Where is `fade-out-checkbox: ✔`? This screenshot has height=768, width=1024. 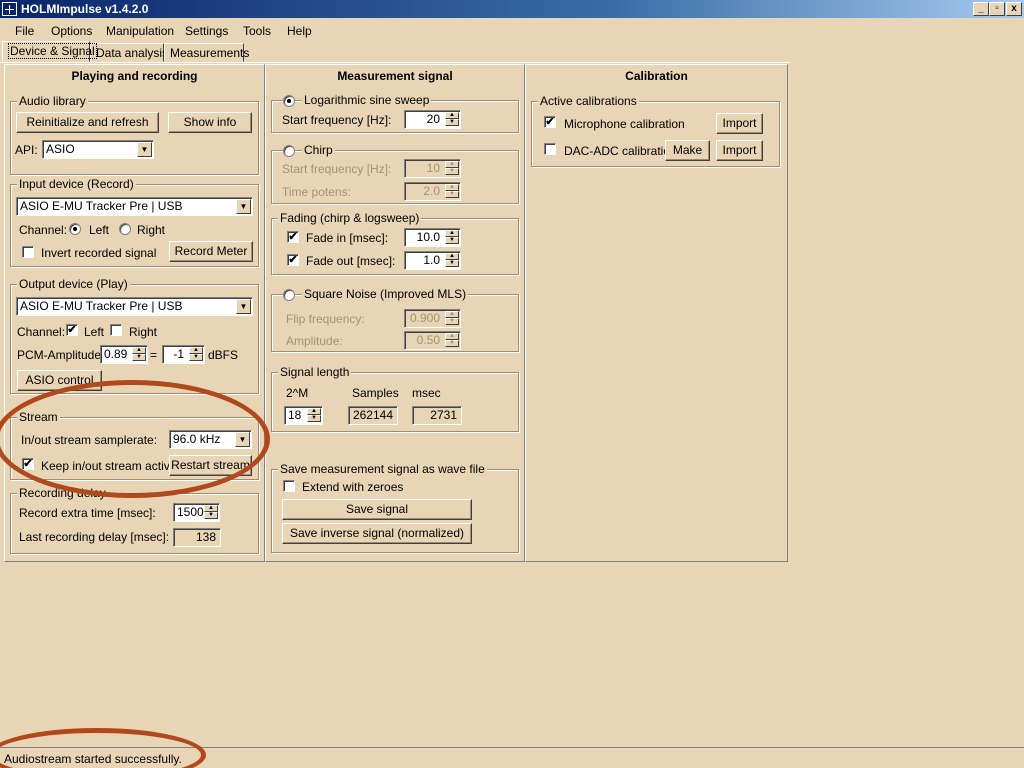 fade-out-checkbox: ✔ is located at coordinates (293, 260).